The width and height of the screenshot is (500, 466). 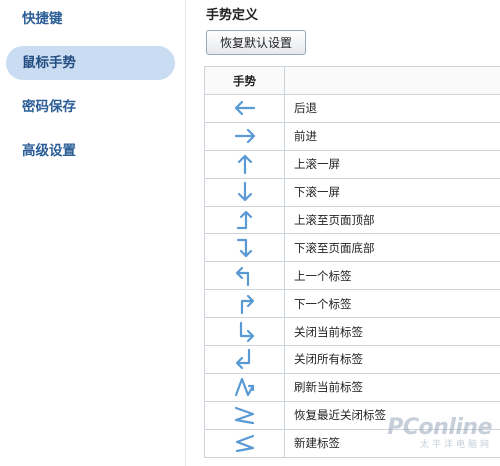 What do you see at coordinates (242, 359) in the screenshot?
I see `down-left-arrow-icon` at bounding box center [242, 359].